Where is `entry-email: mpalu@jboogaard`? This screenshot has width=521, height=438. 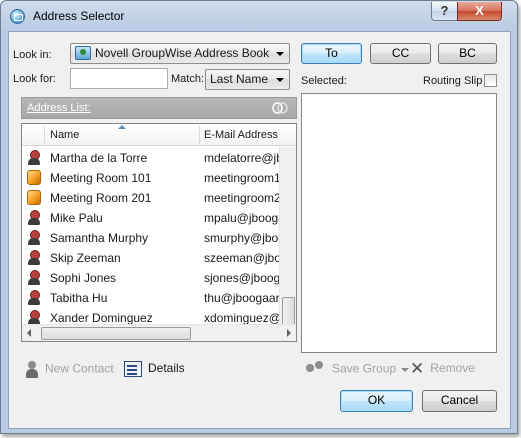 entry-email: mpalu@jboogaard is located at coordinates (242, 218).